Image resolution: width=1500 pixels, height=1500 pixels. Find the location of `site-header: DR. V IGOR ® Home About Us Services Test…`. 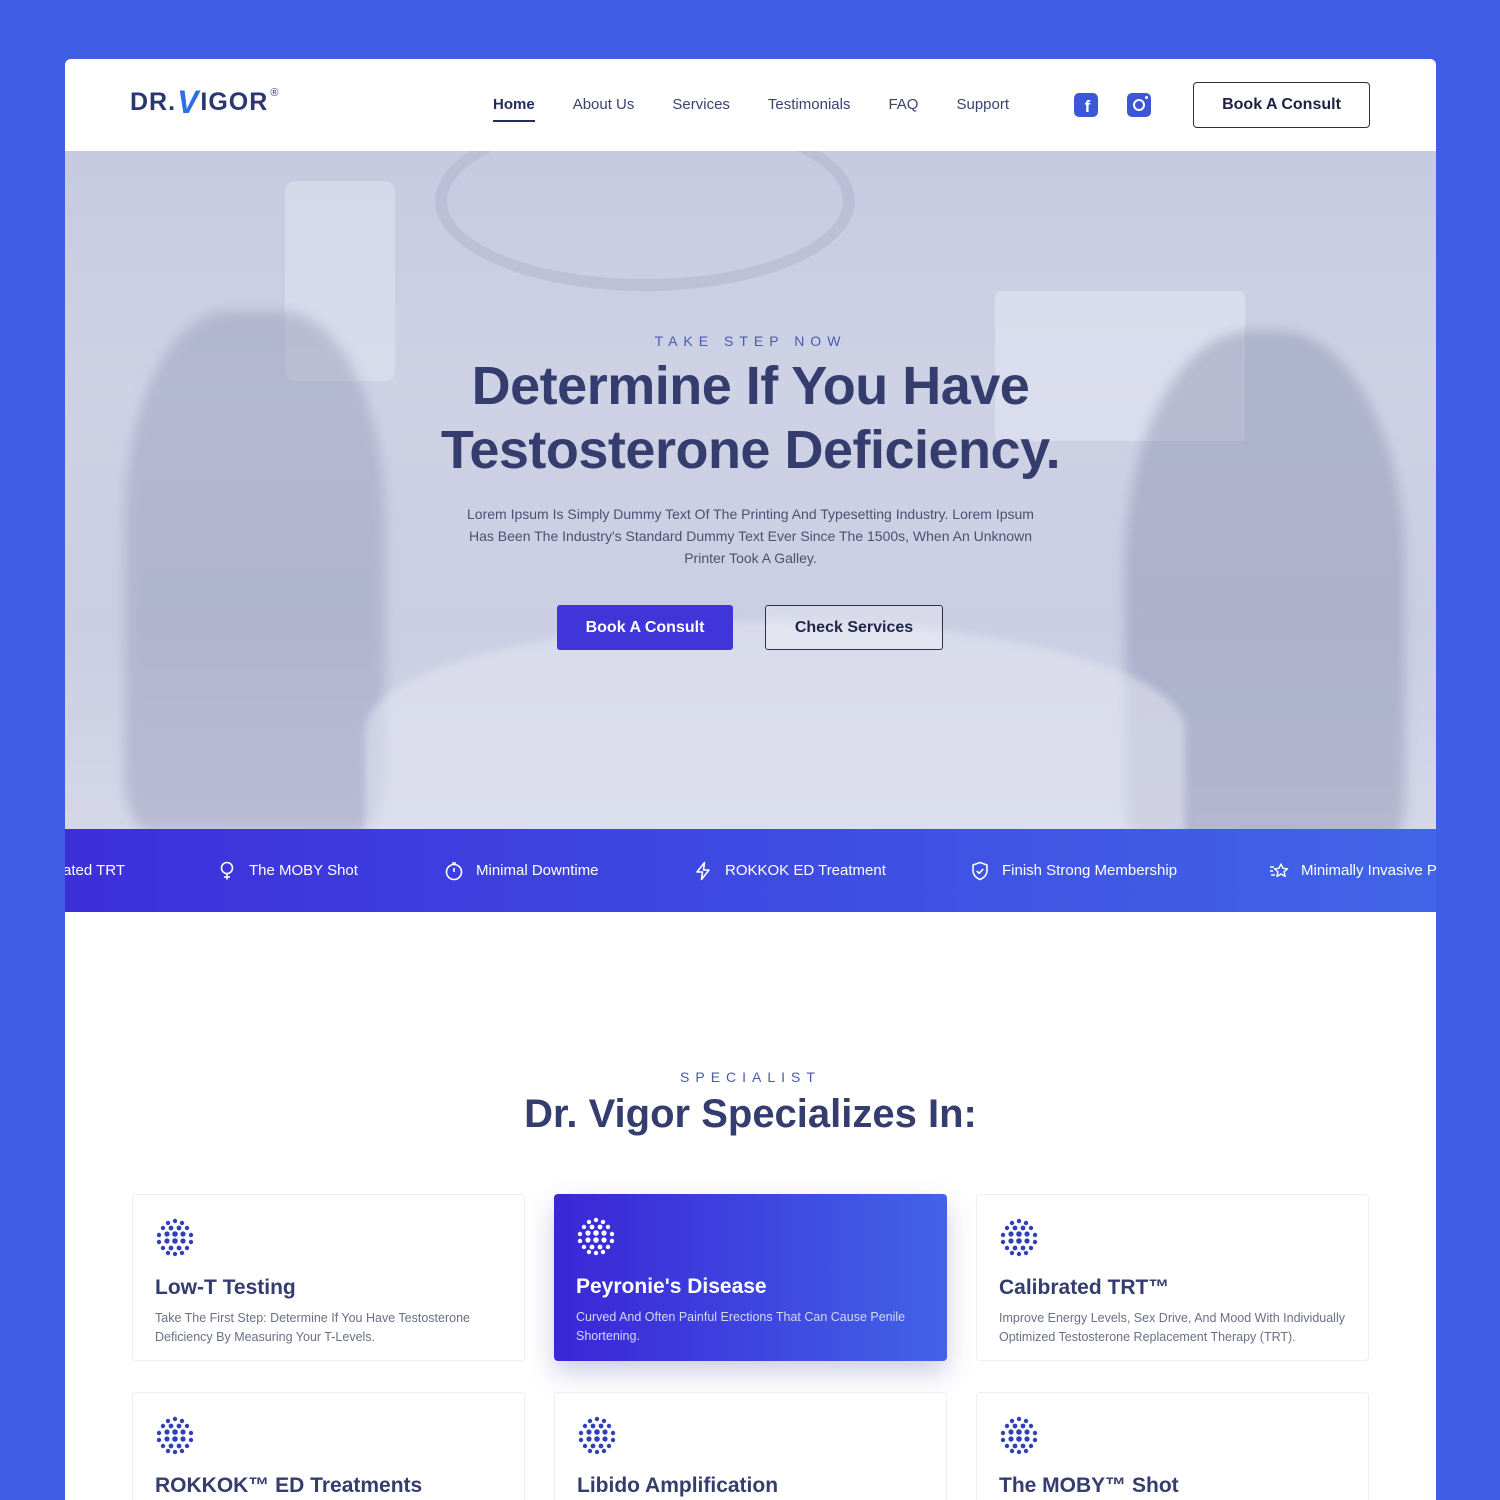

site-header: DR. V IGOR ® Home About Us Services Test… is located at coordinates (750, 105).